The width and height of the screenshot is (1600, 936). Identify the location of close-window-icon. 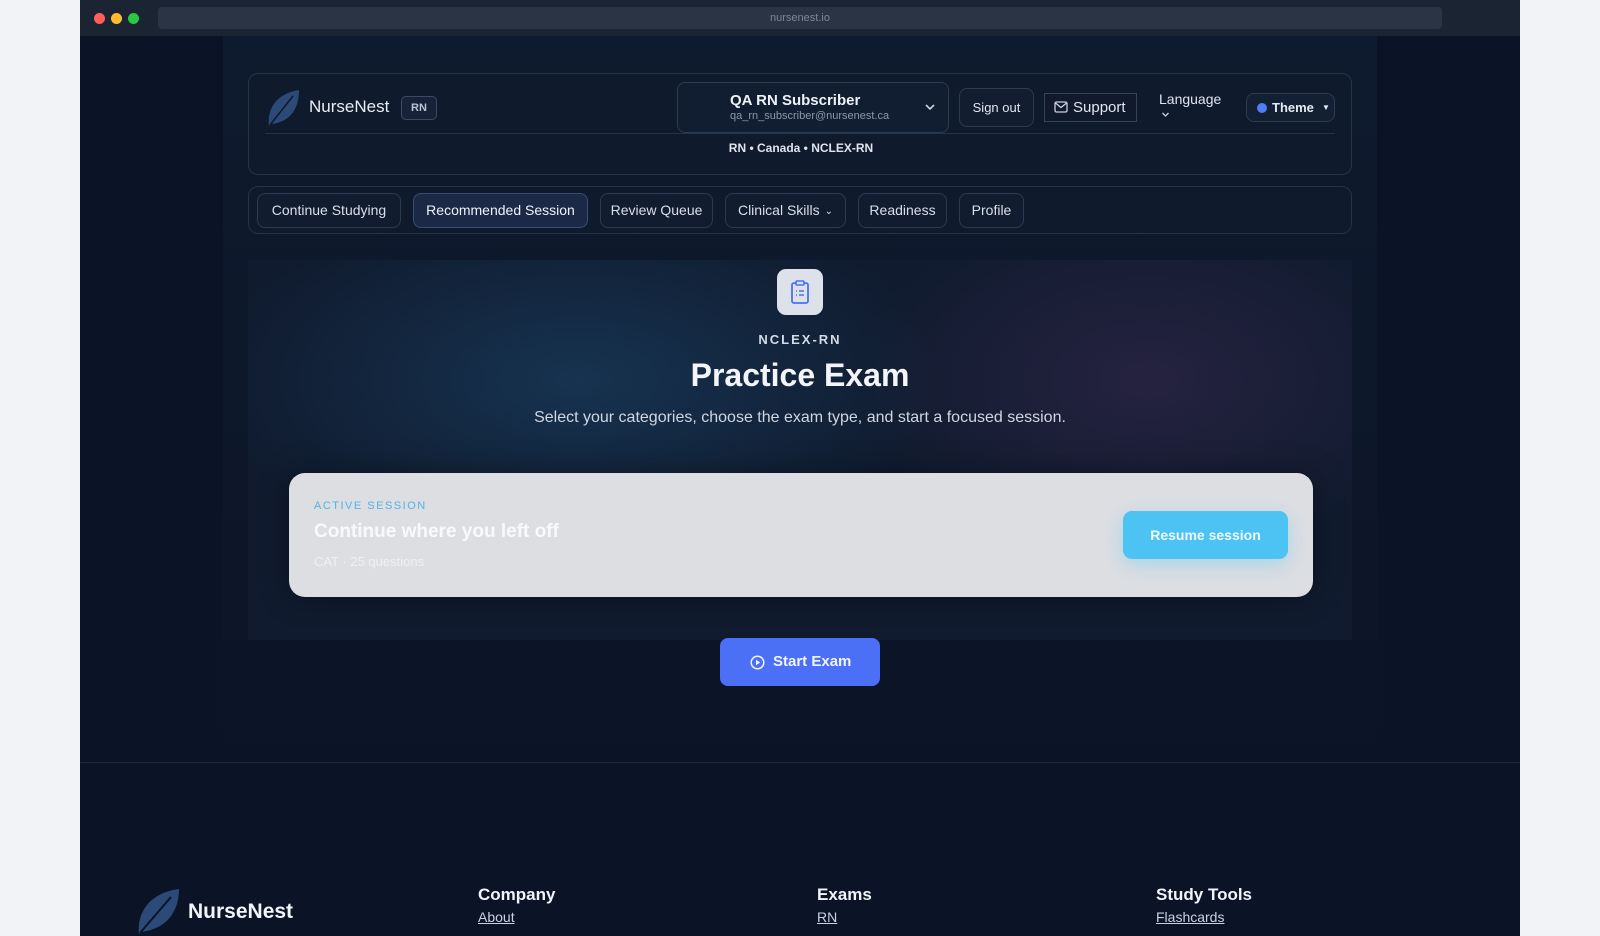
(99, 18).